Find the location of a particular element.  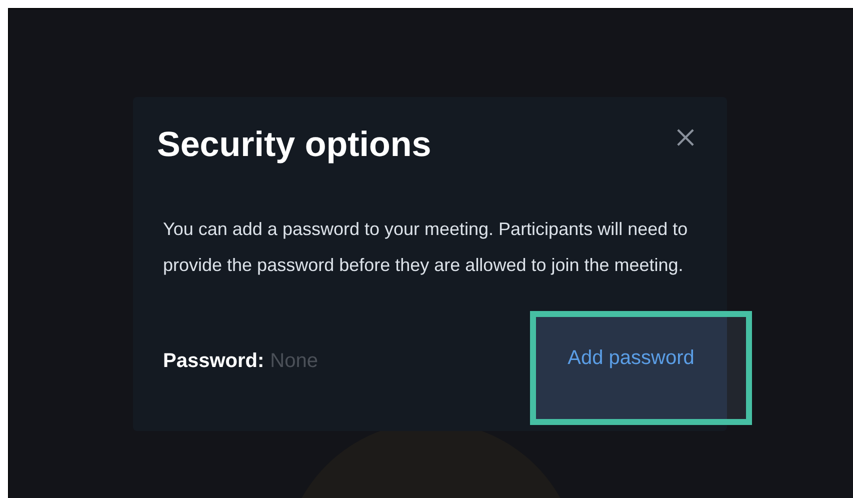

password-label: Password: is located at coordinates (213, 361).